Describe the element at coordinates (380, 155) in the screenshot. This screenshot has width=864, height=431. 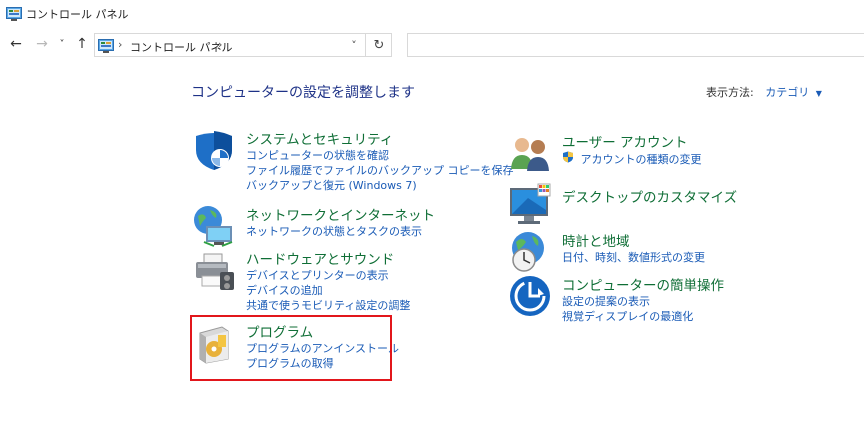
I see `link-check-computer-status: コンピューターの状態を確認` at that location.